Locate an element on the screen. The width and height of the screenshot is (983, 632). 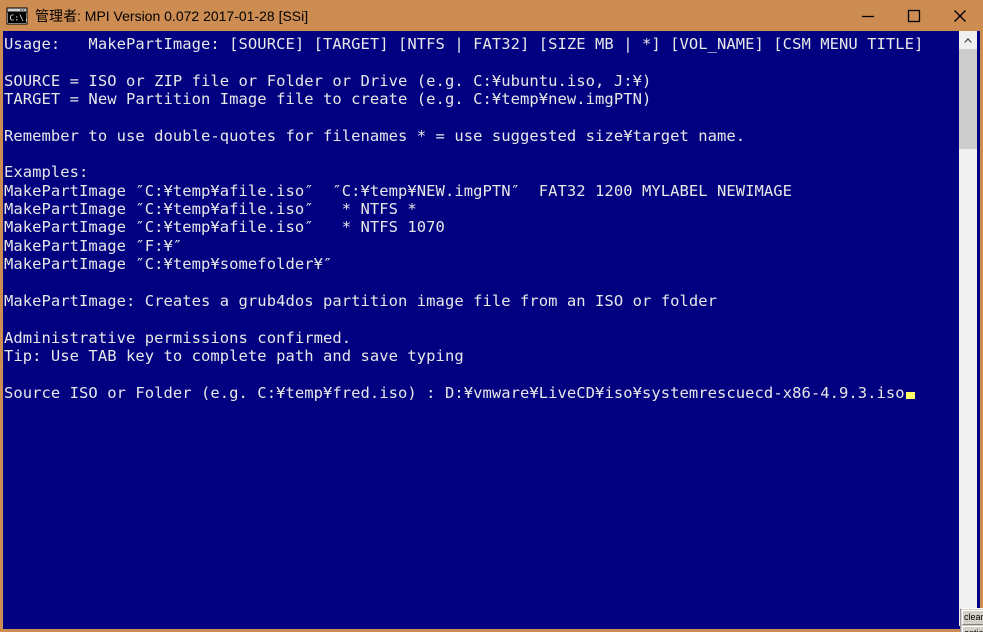
console-icon: C:\. is located at coordinates (17, 16).